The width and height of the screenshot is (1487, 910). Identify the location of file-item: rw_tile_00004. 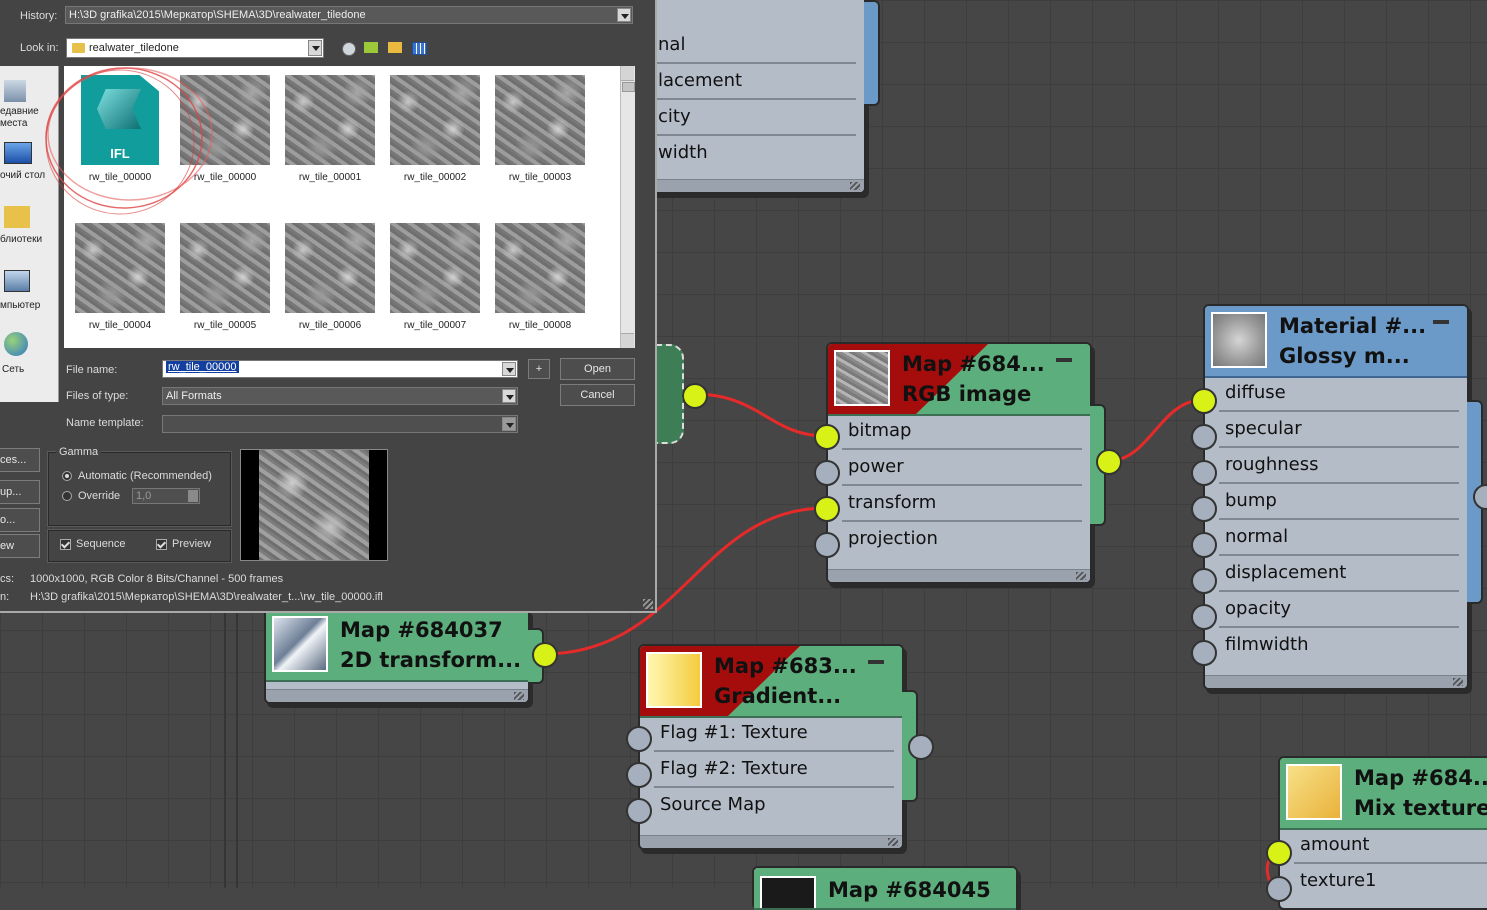
(120, 272).